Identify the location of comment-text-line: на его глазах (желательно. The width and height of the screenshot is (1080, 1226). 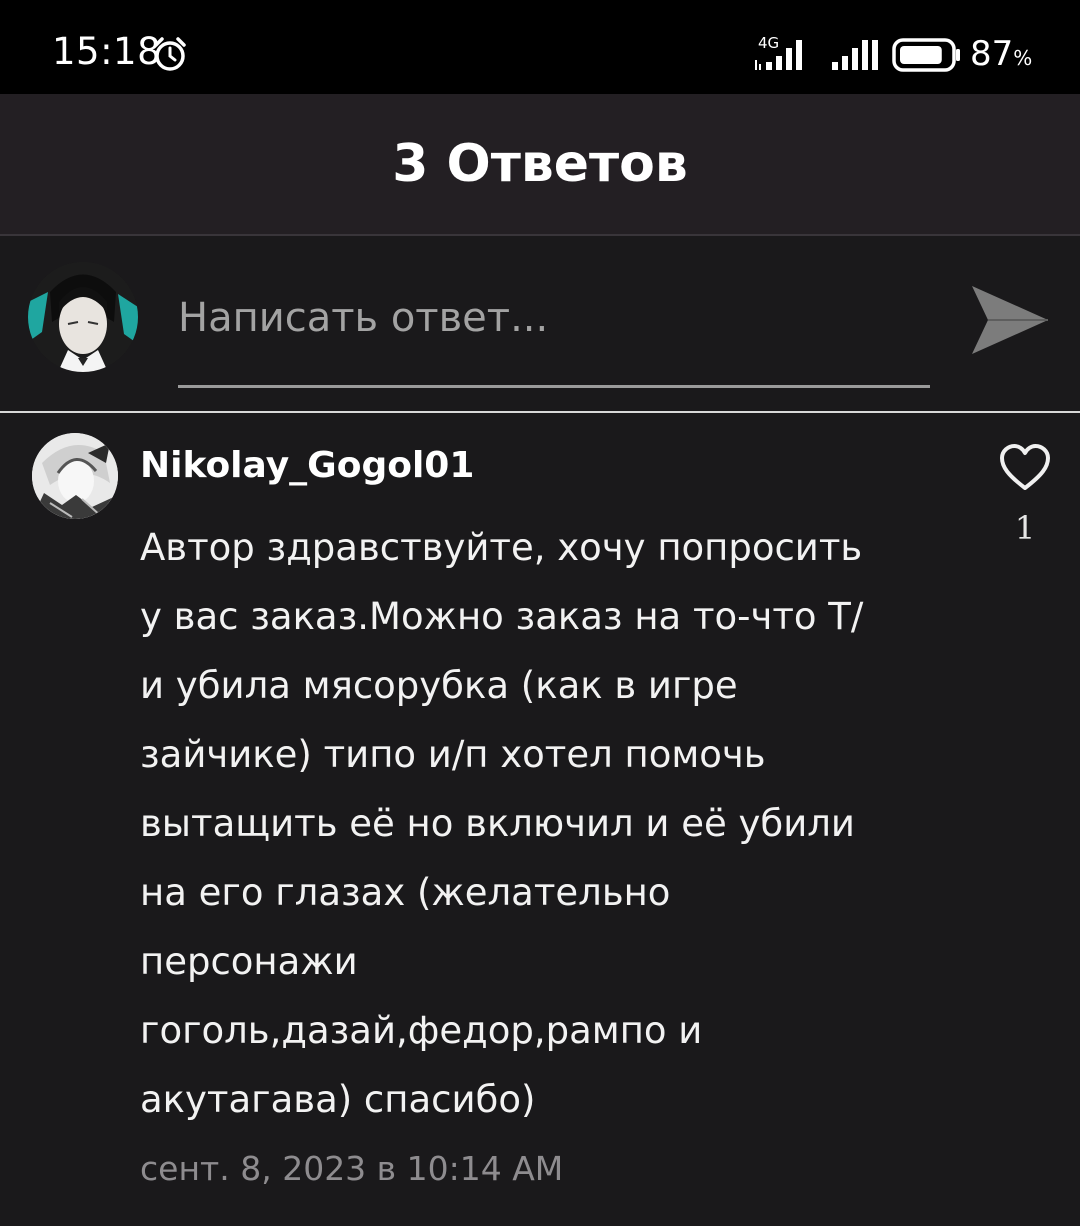
(405, 892).